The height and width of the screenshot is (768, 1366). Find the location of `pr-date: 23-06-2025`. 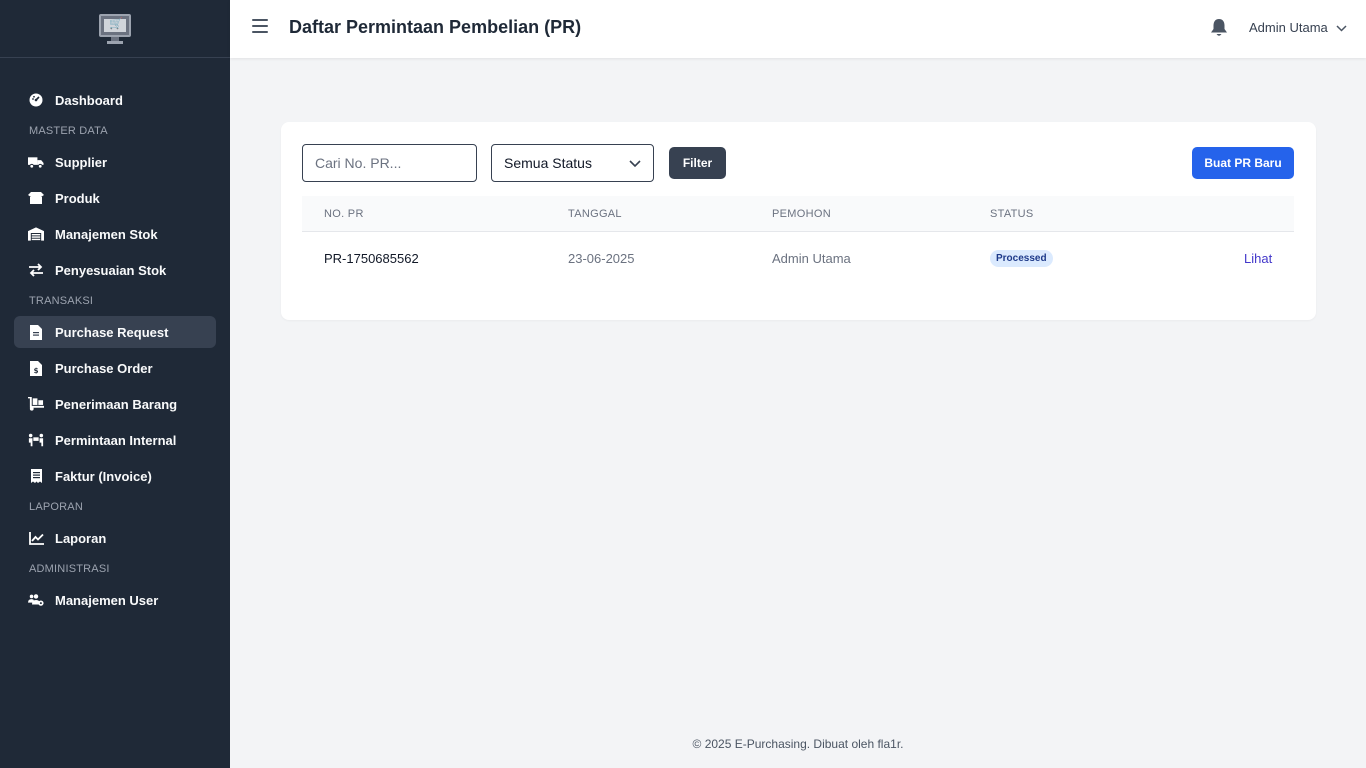

pr-date: 23-06-2025 is located at coordinates (601, 258).